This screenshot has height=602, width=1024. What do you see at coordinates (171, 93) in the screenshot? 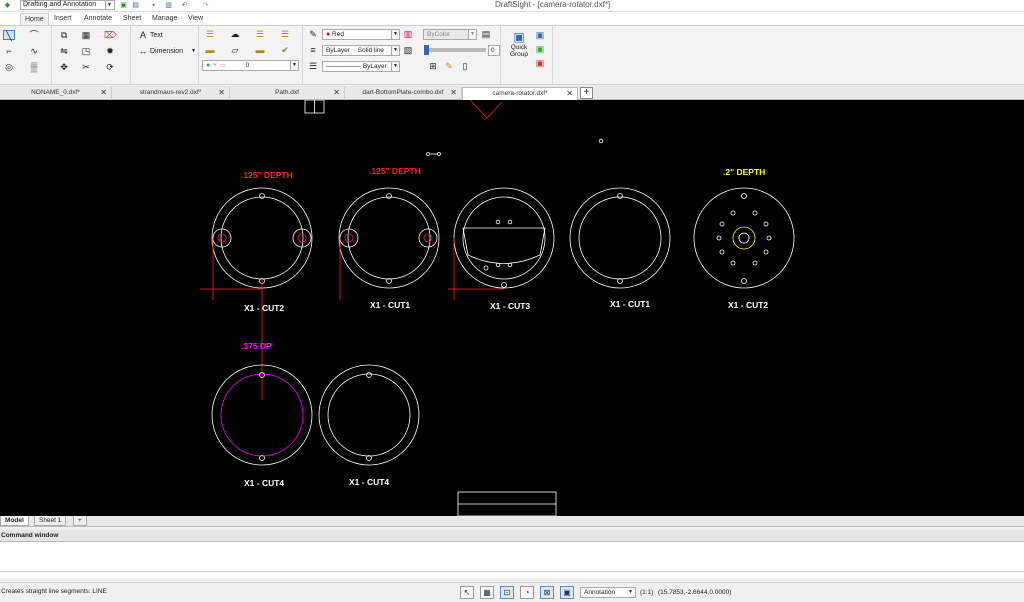
I see `doc-tab: strandmaus-rev2.dxf* ✕` at bounding box center [171, 93].